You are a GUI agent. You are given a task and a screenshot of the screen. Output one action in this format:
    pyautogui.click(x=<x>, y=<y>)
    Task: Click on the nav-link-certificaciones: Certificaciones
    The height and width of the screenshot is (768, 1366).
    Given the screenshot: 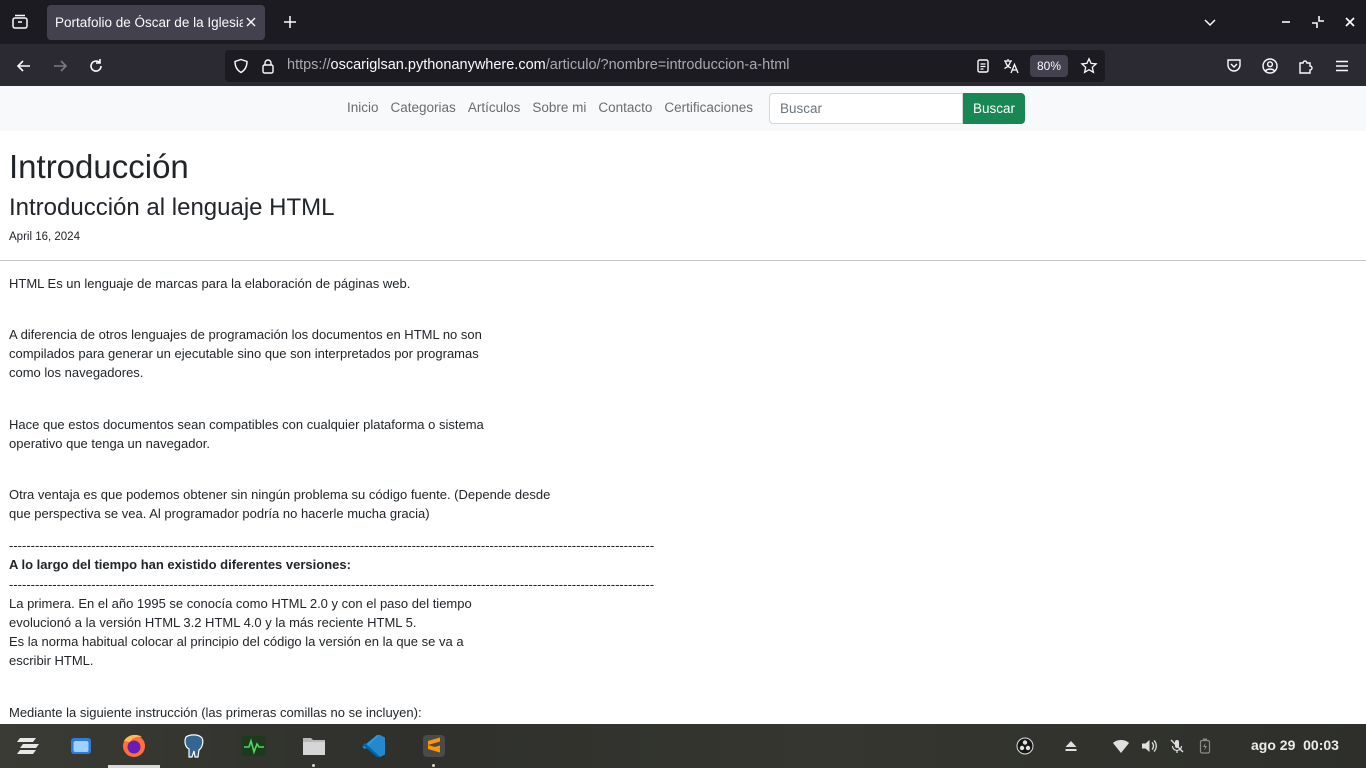 What is the action you would take?
    pyautogui.click(x=708, y=107)
    